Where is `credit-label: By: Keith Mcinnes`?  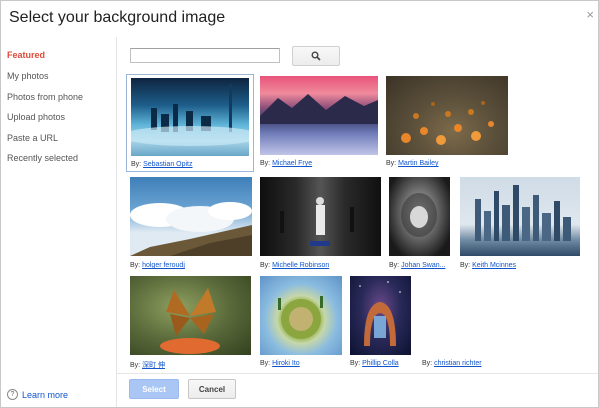
credit-label: By: Keith Mcinnes is located at coordinates (488, 265).